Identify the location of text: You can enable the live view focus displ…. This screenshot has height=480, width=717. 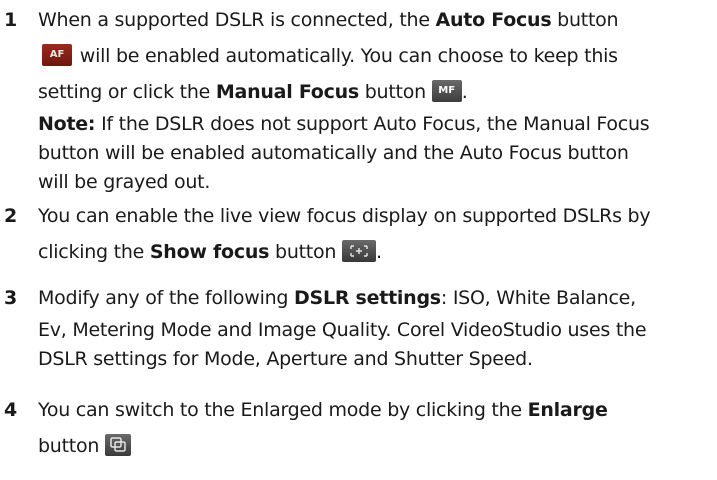
(344, 216).